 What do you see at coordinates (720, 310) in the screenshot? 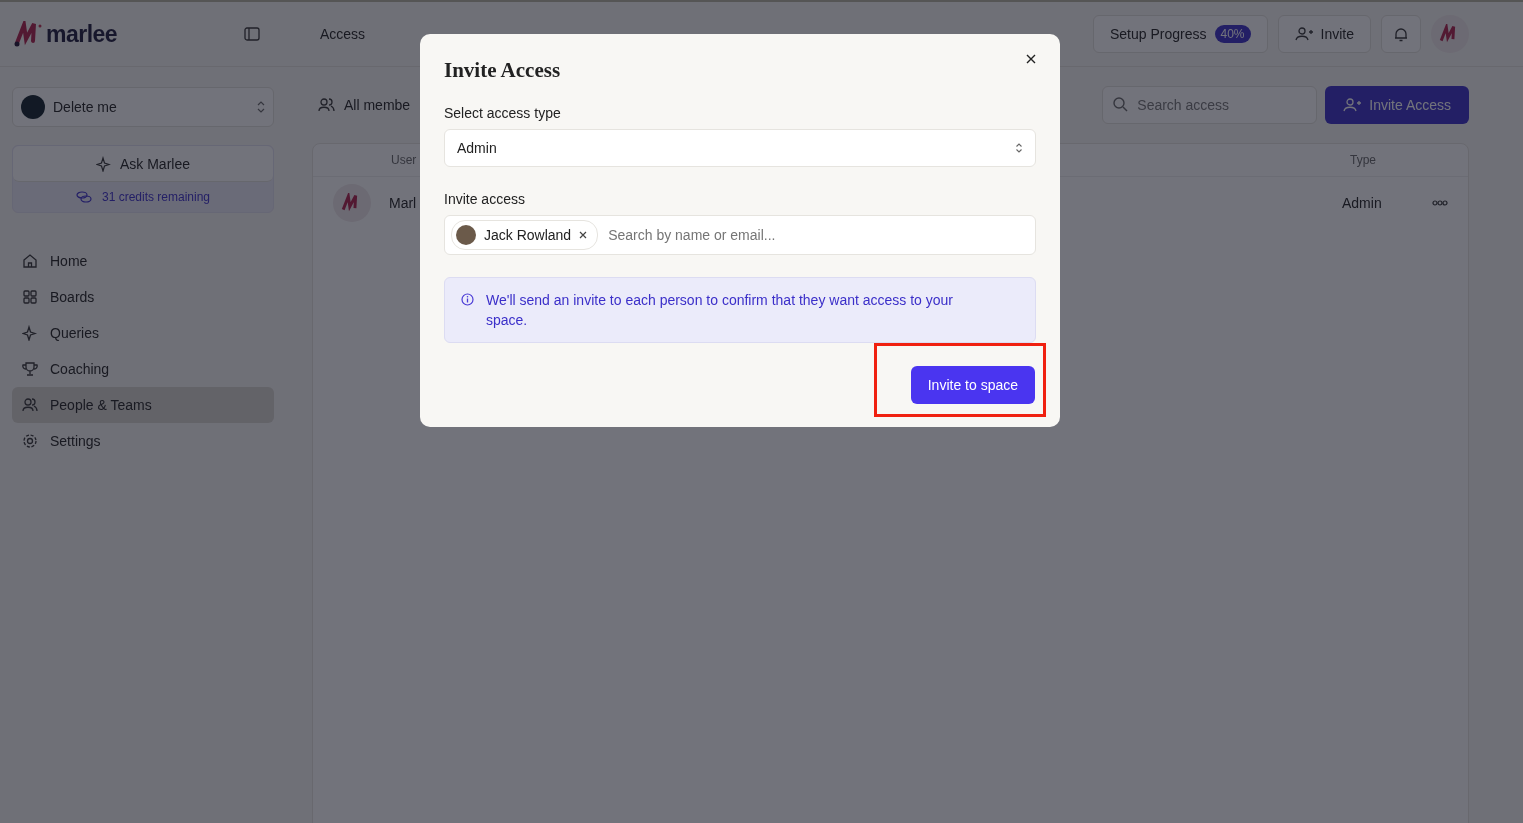
I see `info-text: We'll send an invite to each person to confirm that they want access to your space.` at bounding box center [720, 310].